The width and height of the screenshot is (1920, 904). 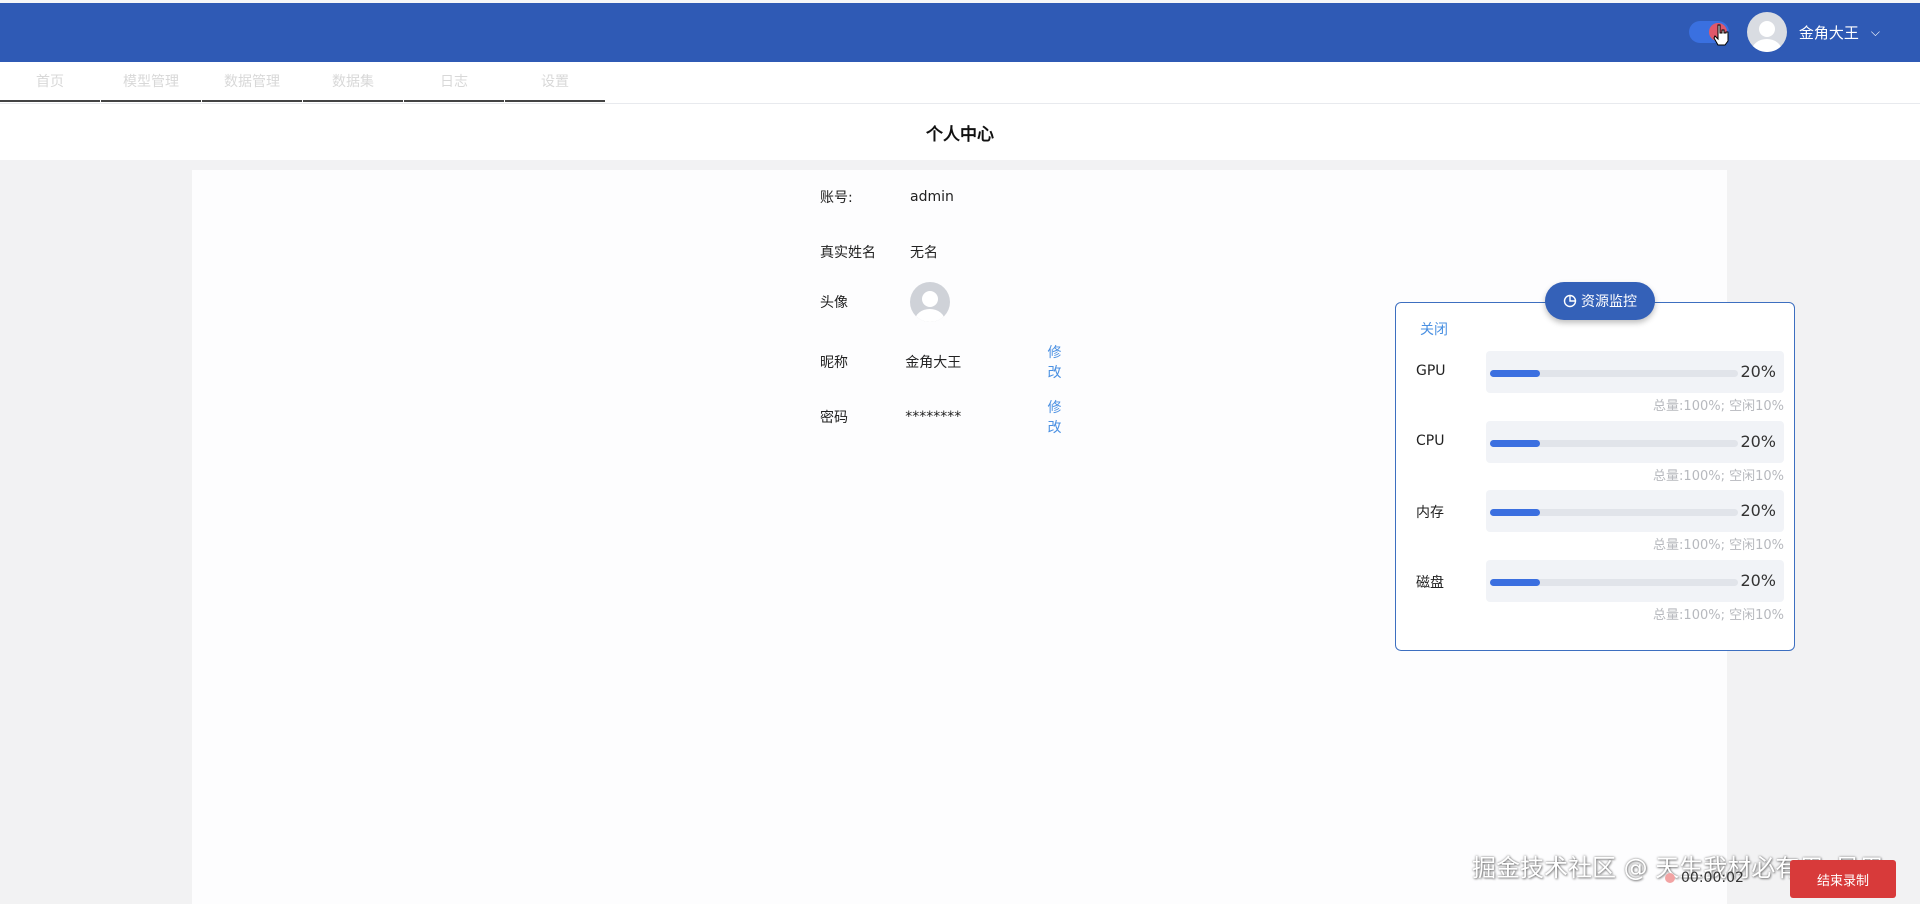 What do you see at coordinates (353, 82) in the screenshot?
I see `tab-dataset: 数据集` at bounding box center [353, 82].